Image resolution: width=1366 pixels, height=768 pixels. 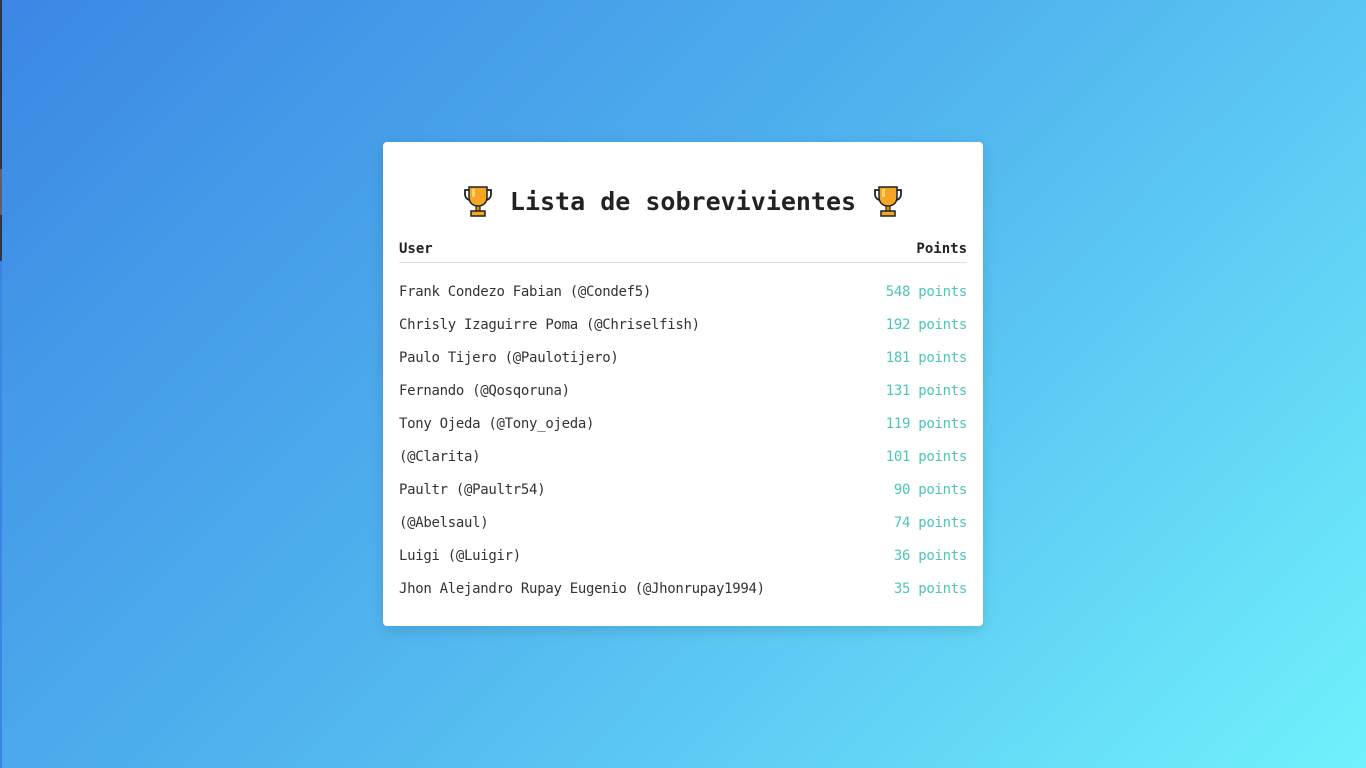 I want to click on user-points: 36 points, so click(x=930, y=555).